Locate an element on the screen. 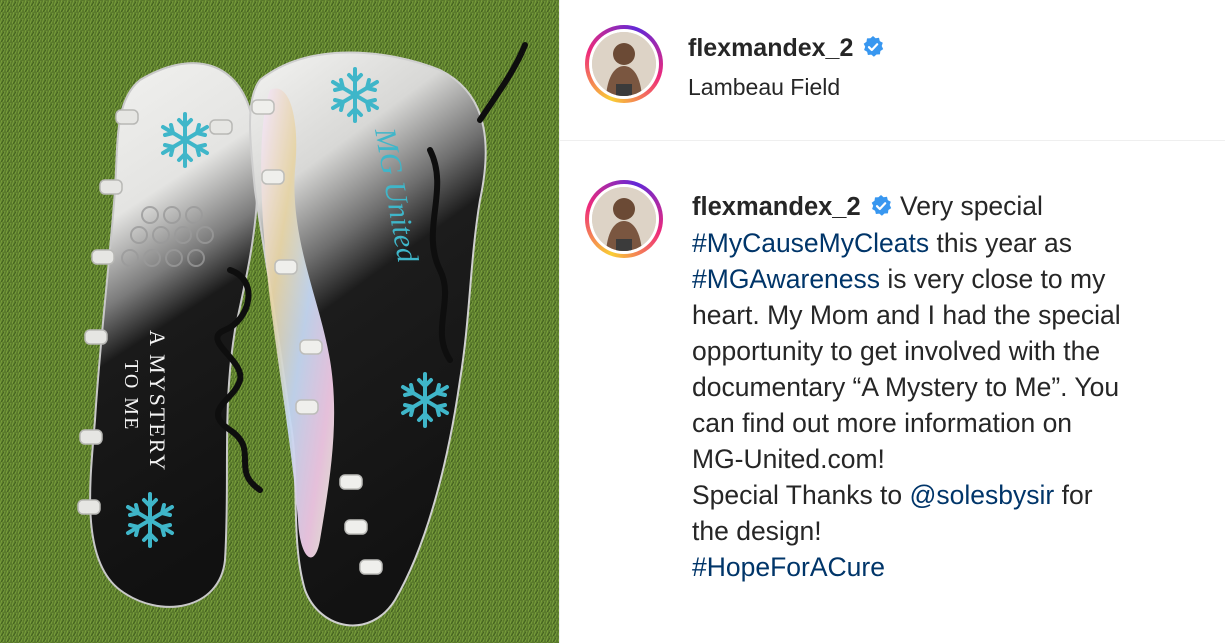 The height and width of the screenshot is (643, 1225). hashtag-link: #HopeForACure is located at coordinates (788, 567).